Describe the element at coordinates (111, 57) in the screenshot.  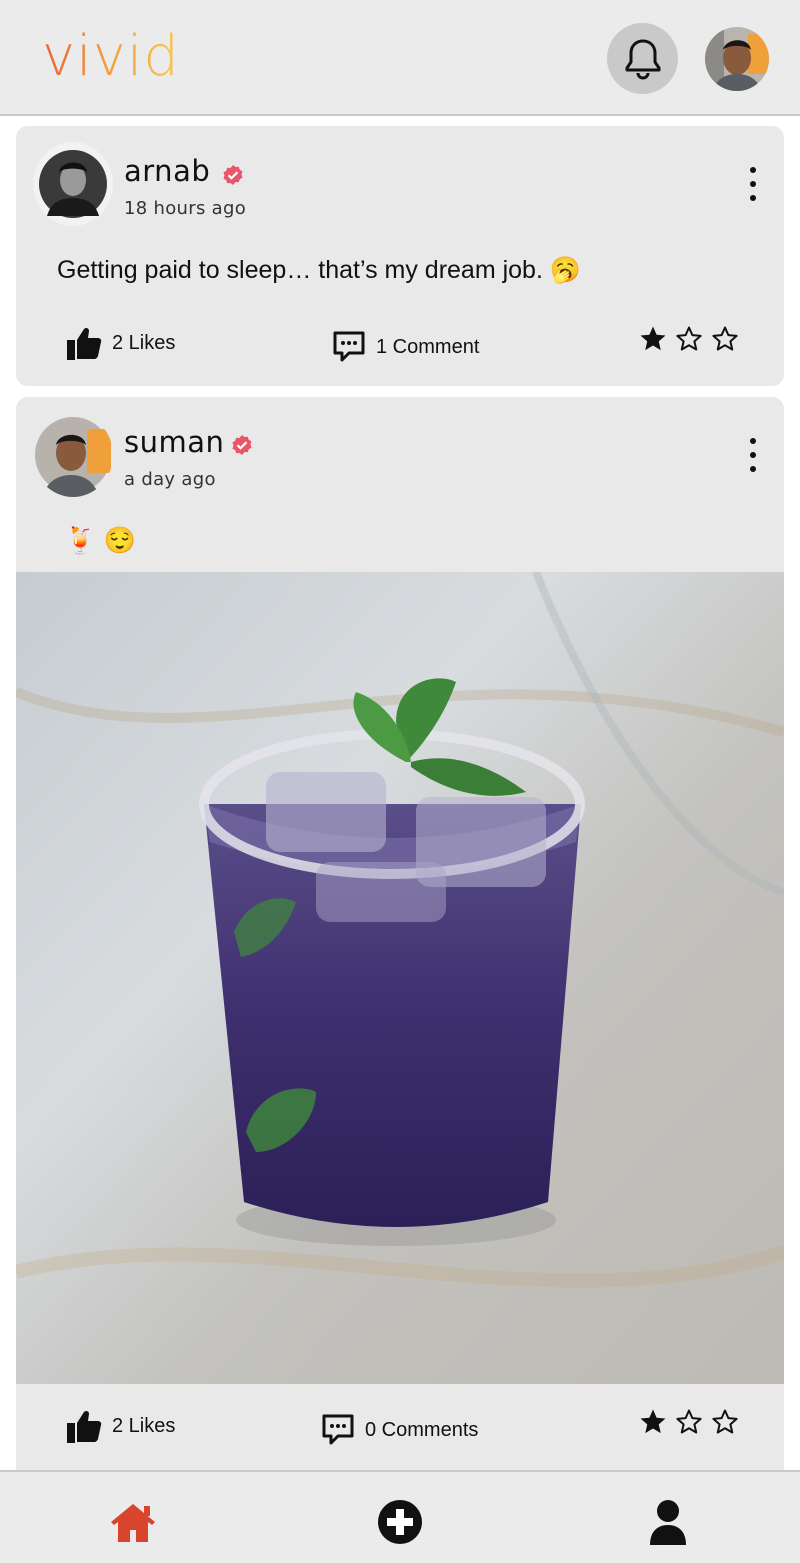
I see `app-logo: vivid` at that location.